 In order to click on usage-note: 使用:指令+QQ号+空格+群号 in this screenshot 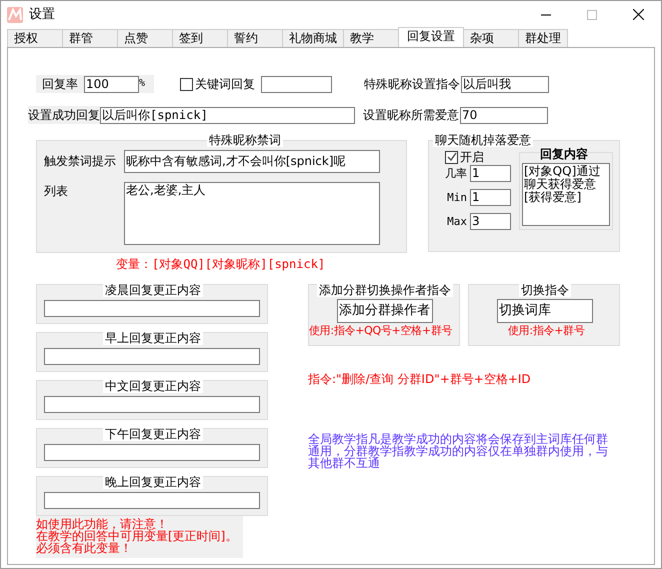, I will do `click(380, 331)`.